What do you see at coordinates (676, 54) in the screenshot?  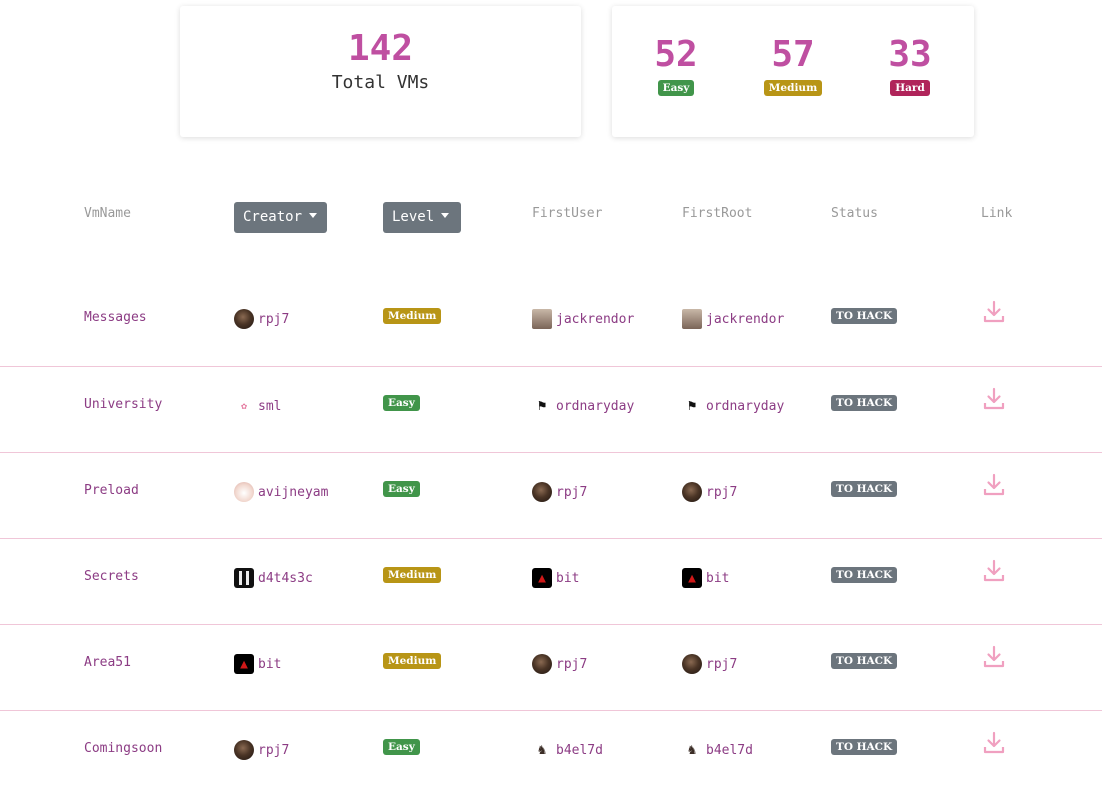 I see `easy-count: 52` at bounding box center [676, 54].